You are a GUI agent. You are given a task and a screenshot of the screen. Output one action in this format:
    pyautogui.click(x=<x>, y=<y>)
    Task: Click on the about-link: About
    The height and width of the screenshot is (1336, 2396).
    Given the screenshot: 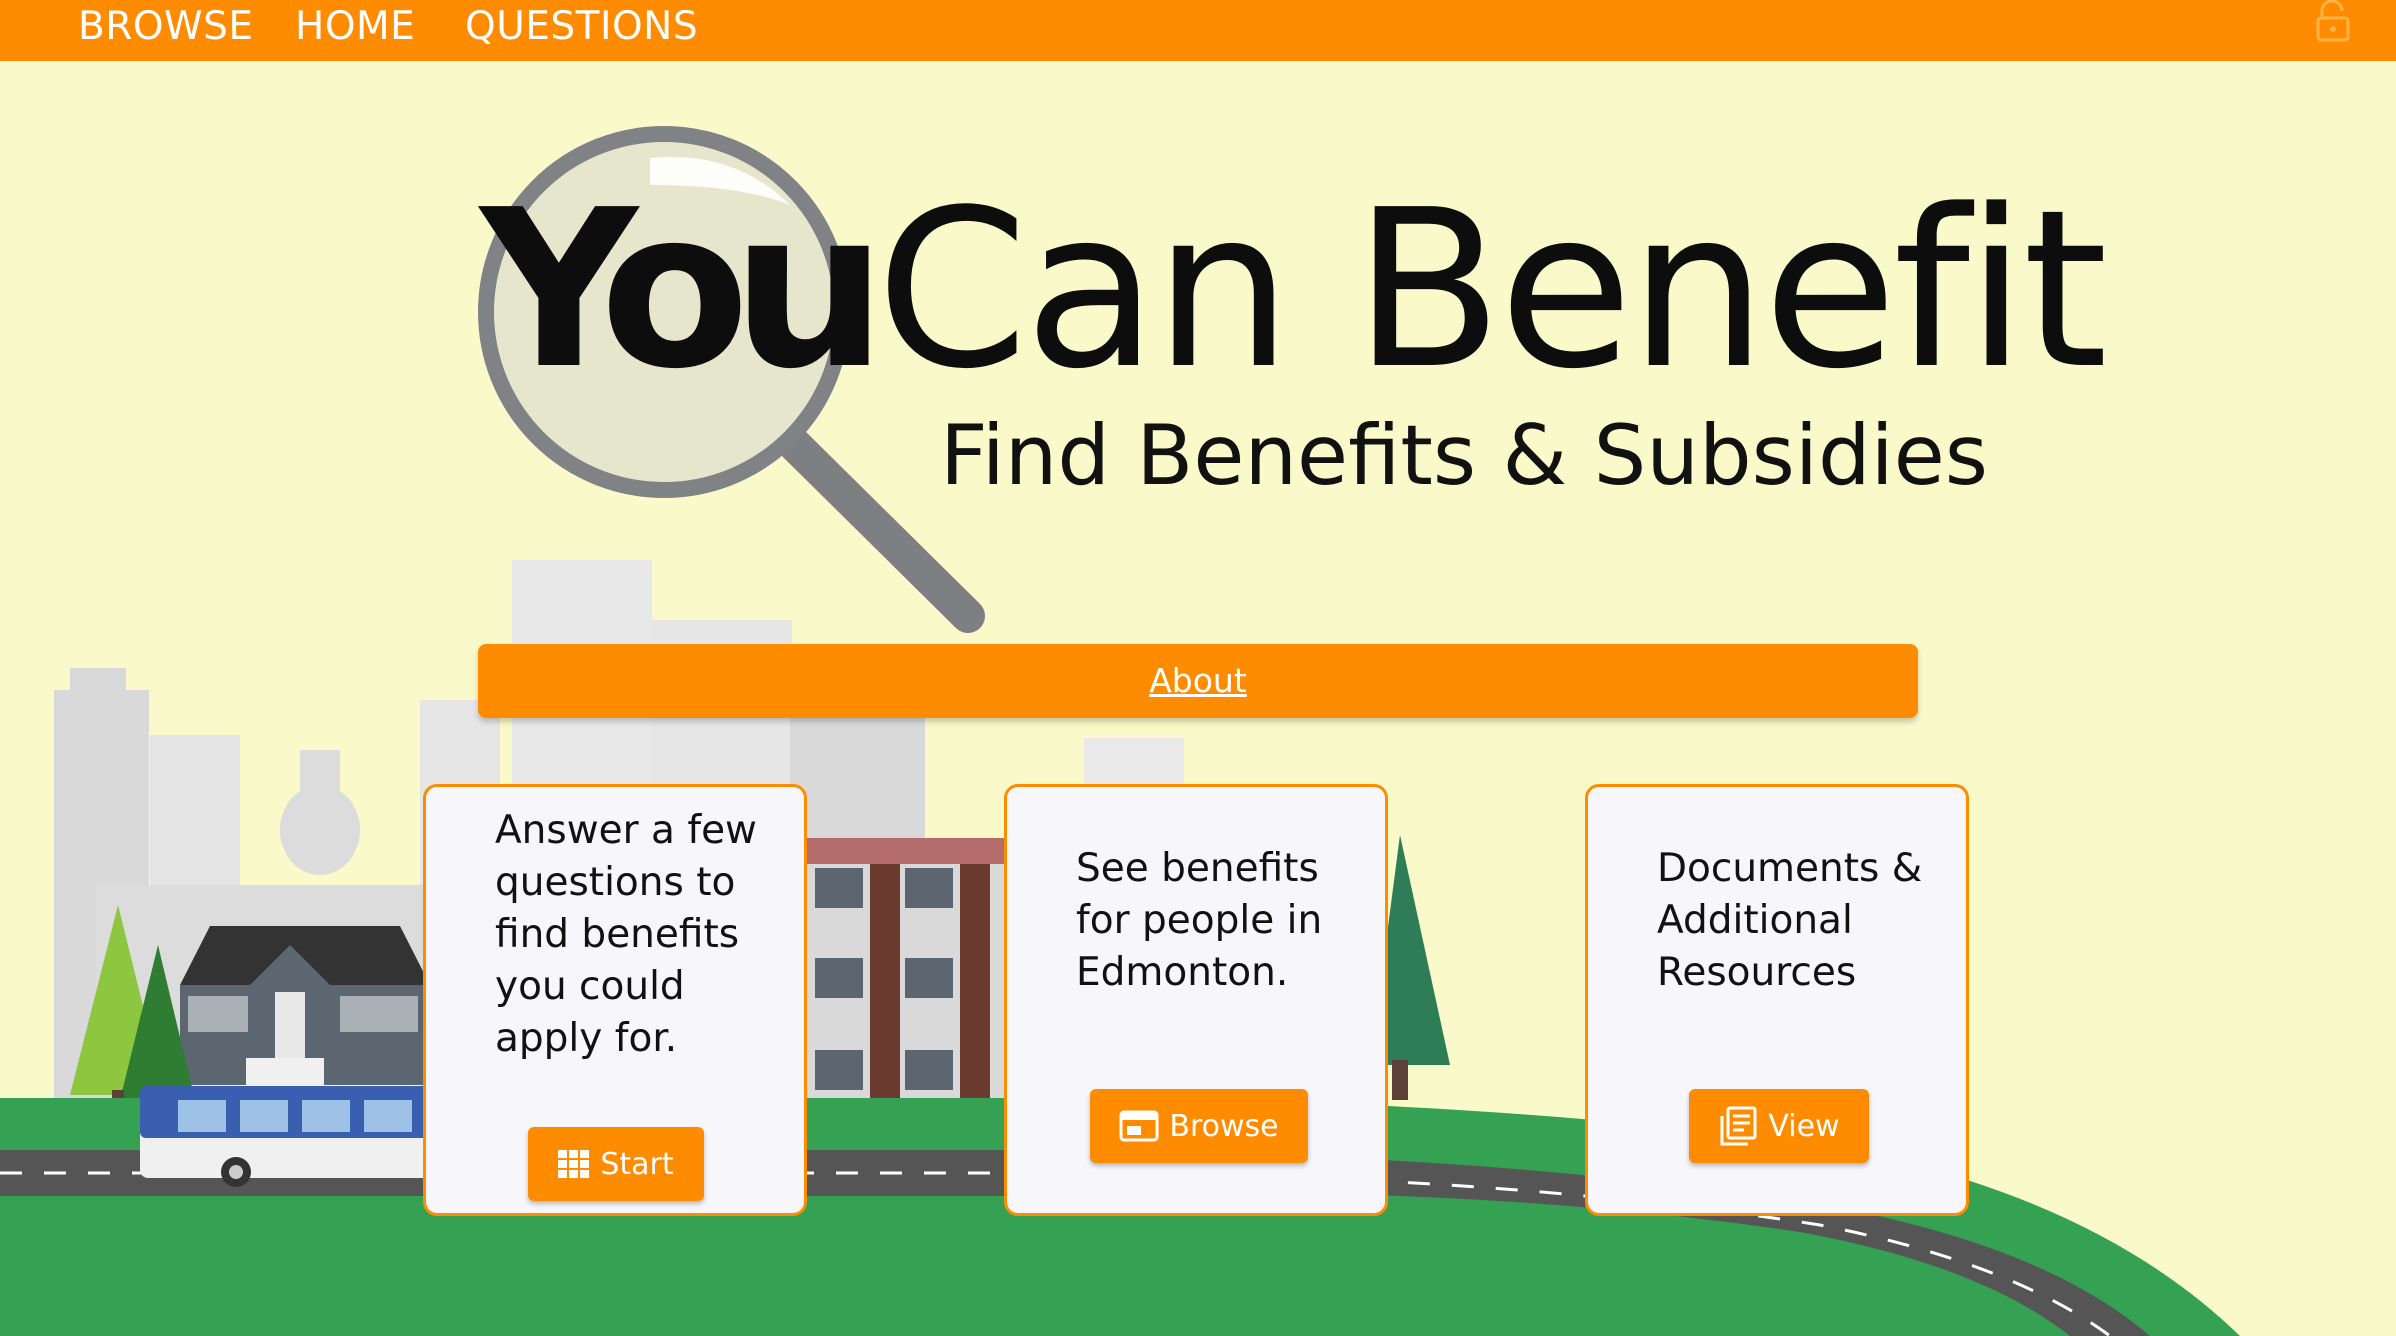 What is the action you would take?
    pyautogui.click(x=1198, y=680)
    